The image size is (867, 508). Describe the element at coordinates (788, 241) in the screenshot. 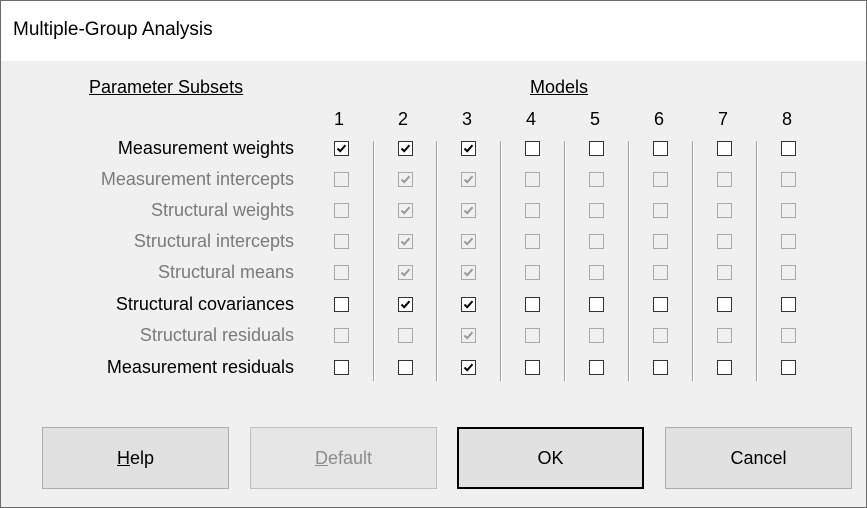

I see `checkbox-row4-model8` at that location.